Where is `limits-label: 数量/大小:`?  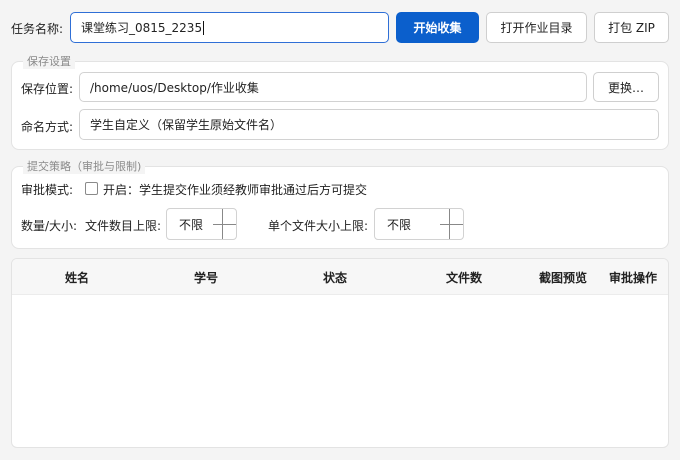
limits-label: 数量/大小: is located at coordinates (49, 226).